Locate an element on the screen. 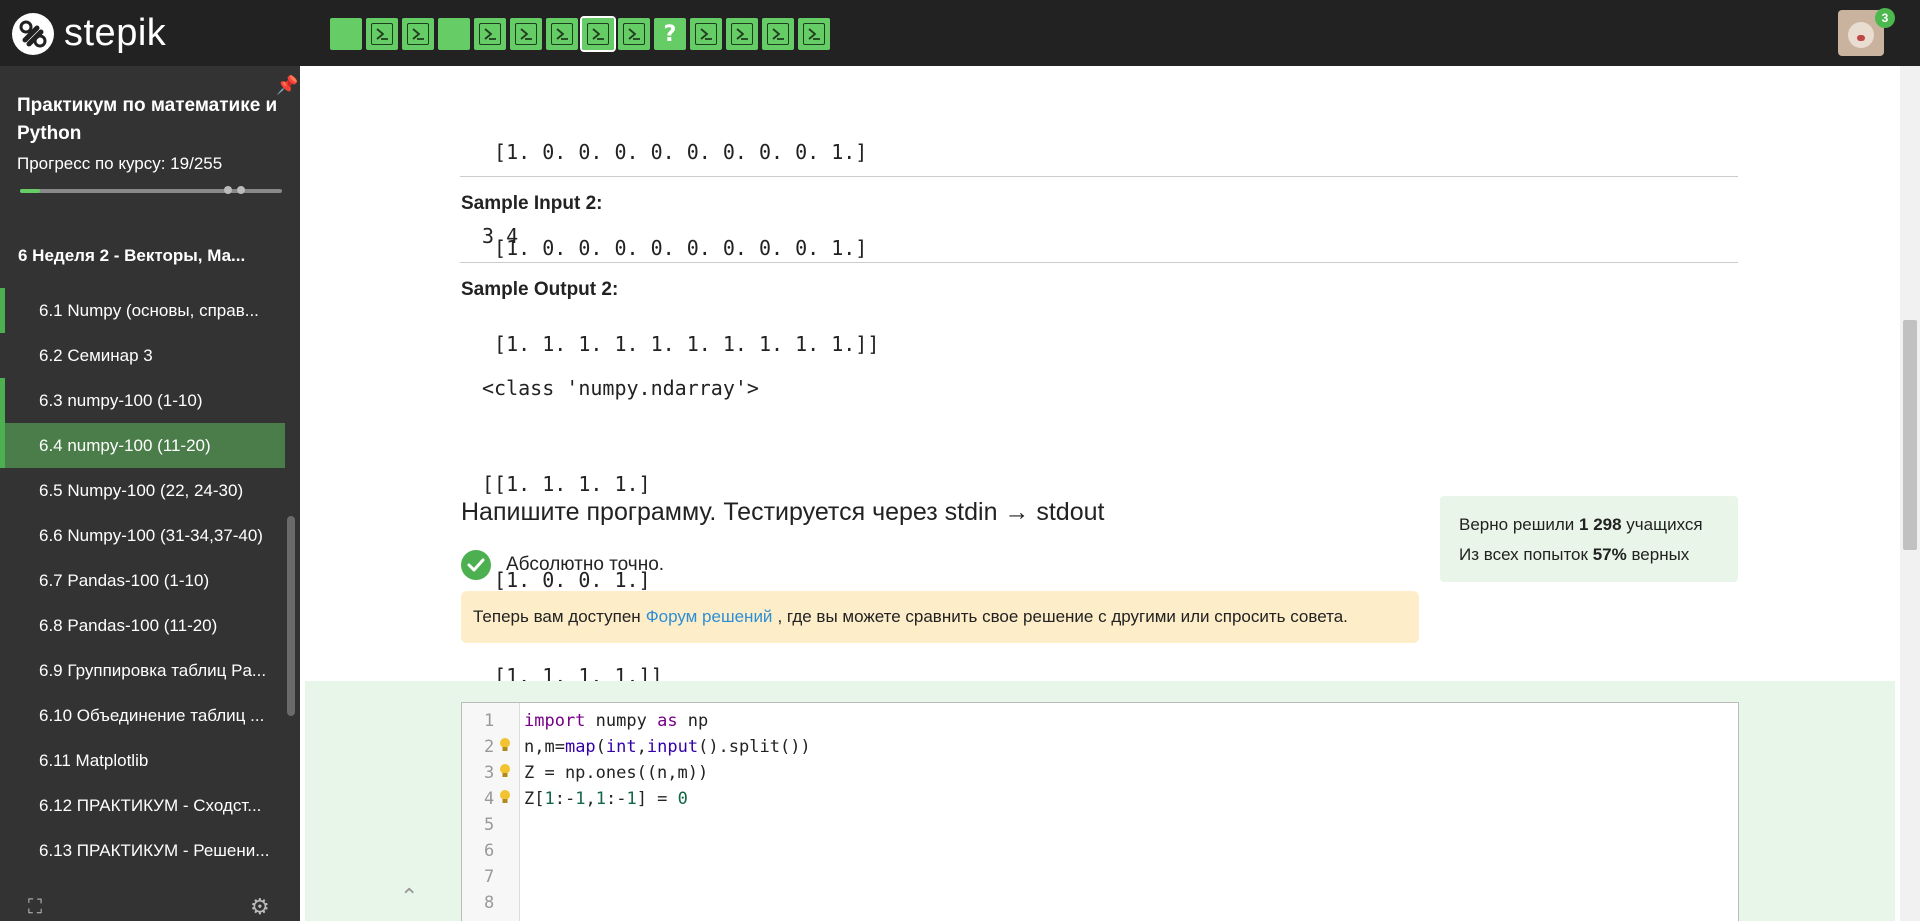  check-icon is located at coordinates (476, 565).